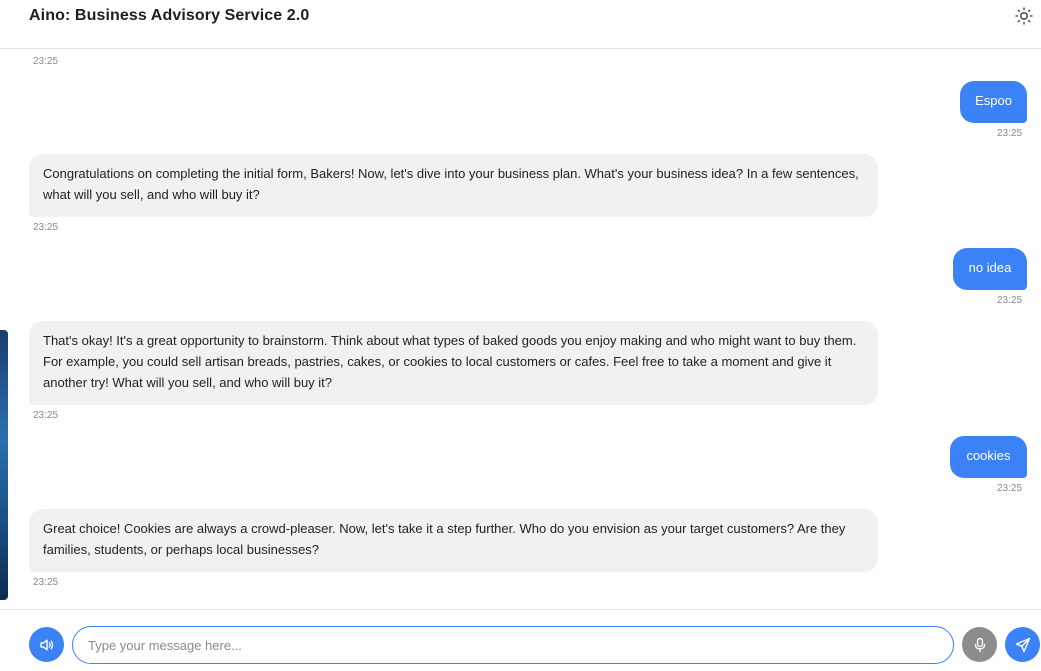 The image size is (1041, 671). What do you see at coordinates (520, 24) in the screenshot?
I see `app-header: Aino: Business Advisory Service 2.0` at bounding box center [520, 24].